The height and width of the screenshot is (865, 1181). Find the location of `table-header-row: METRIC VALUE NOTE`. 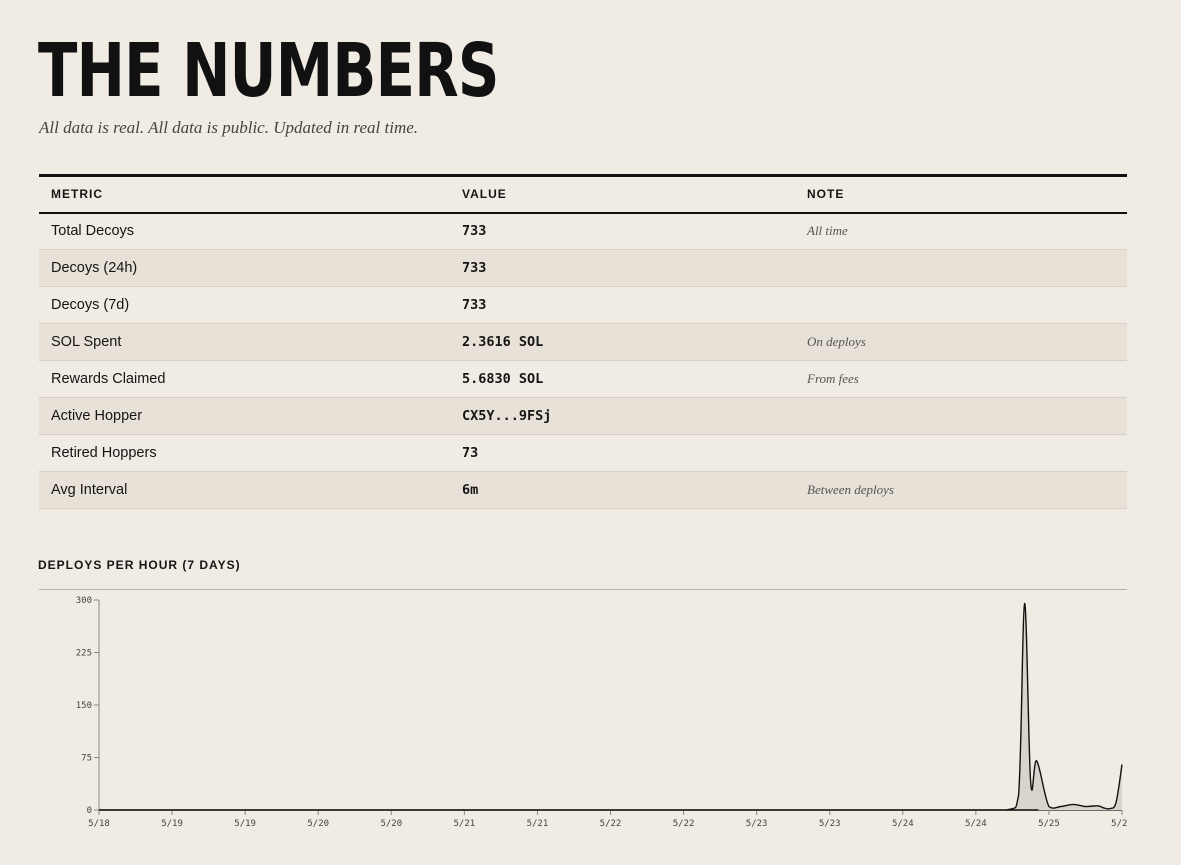

table-header-row: METRIC VALUE NOTE is located at coordinates (583, 194).